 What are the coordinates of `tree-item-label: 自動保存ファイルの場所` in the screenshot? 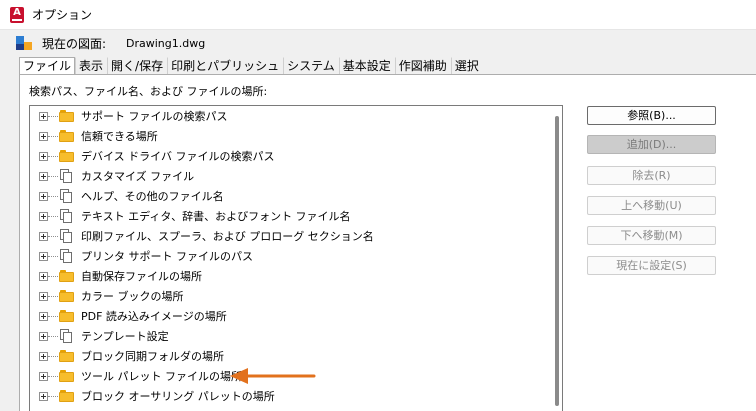 It's located at (141, 276).